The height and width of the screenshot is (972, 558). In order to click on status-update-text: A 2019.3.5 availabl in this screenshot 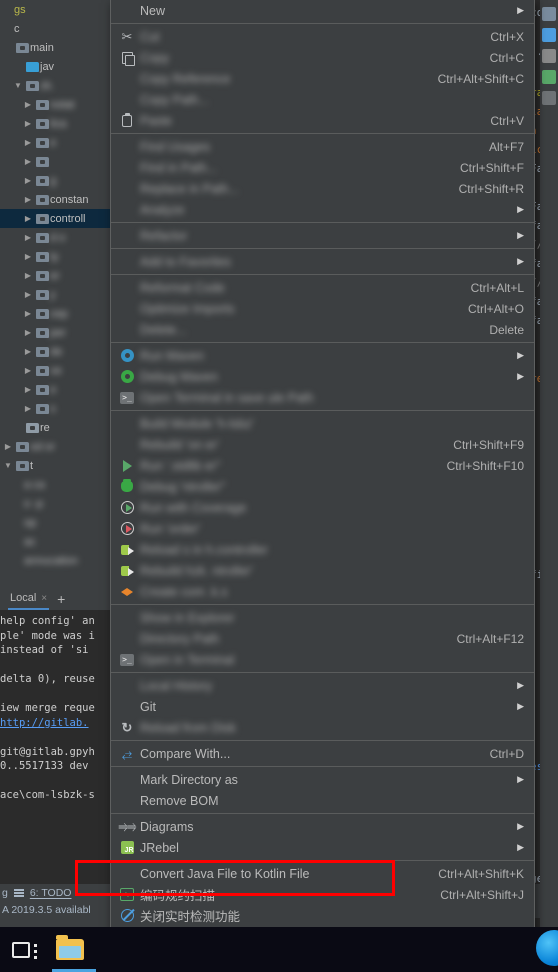, I will do `click(46, 910)`.